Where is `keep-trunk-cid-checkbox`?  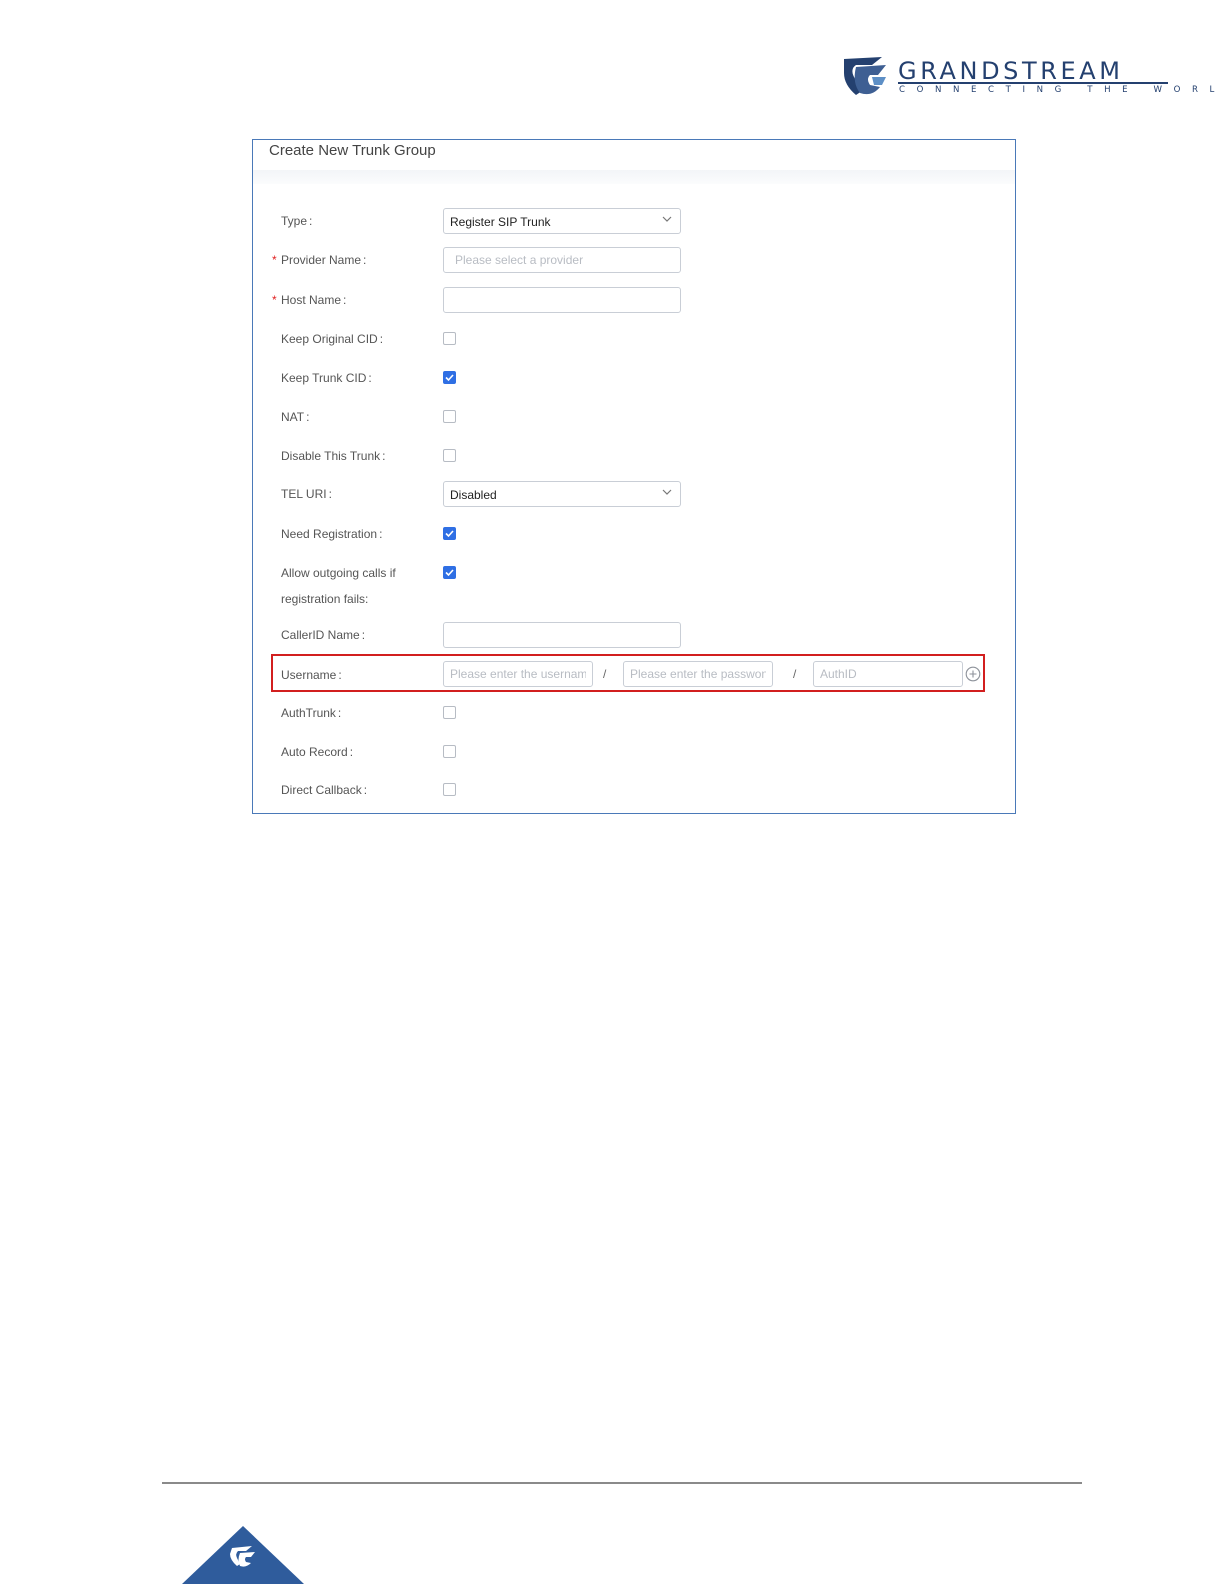 keep-trunk-cid-checkbox is located at coordinates (449, 377).